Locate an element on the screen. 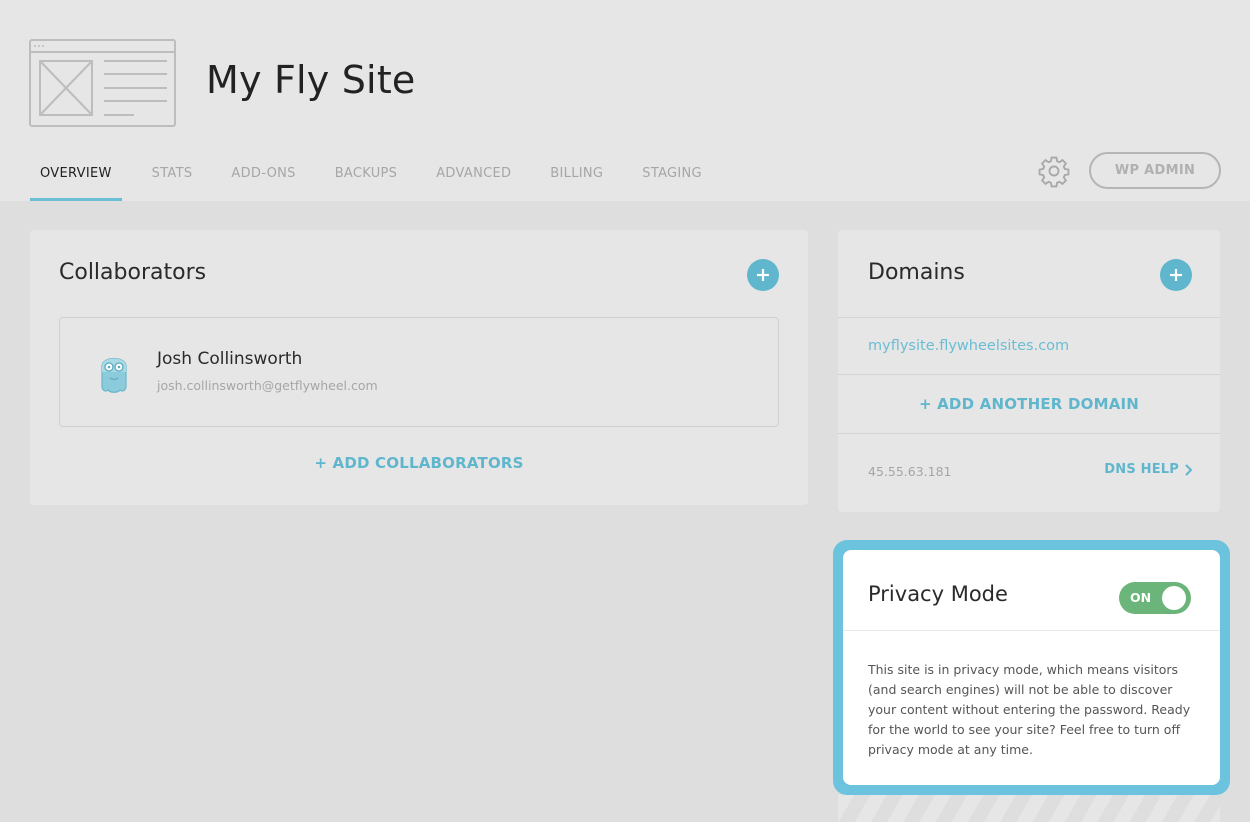  site-title: My Fly Site is located at coordinates (311, 80).